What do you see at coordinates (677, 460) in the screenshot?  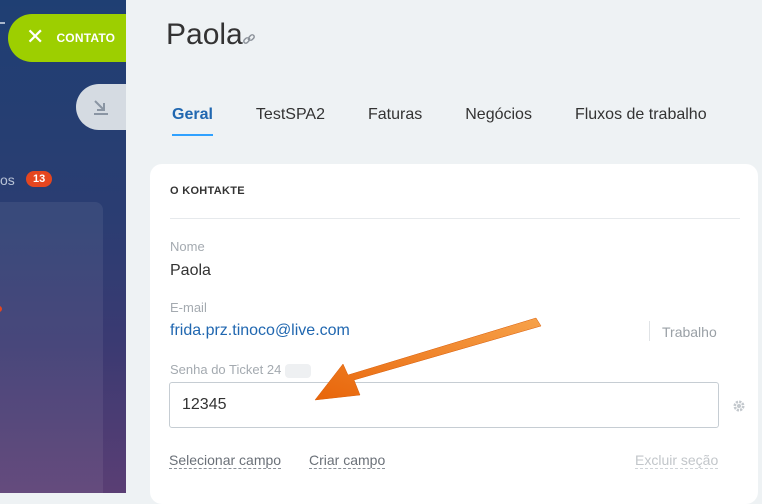 I see `delete-section-link: Excluir seção` at bounding box center [677, 460].